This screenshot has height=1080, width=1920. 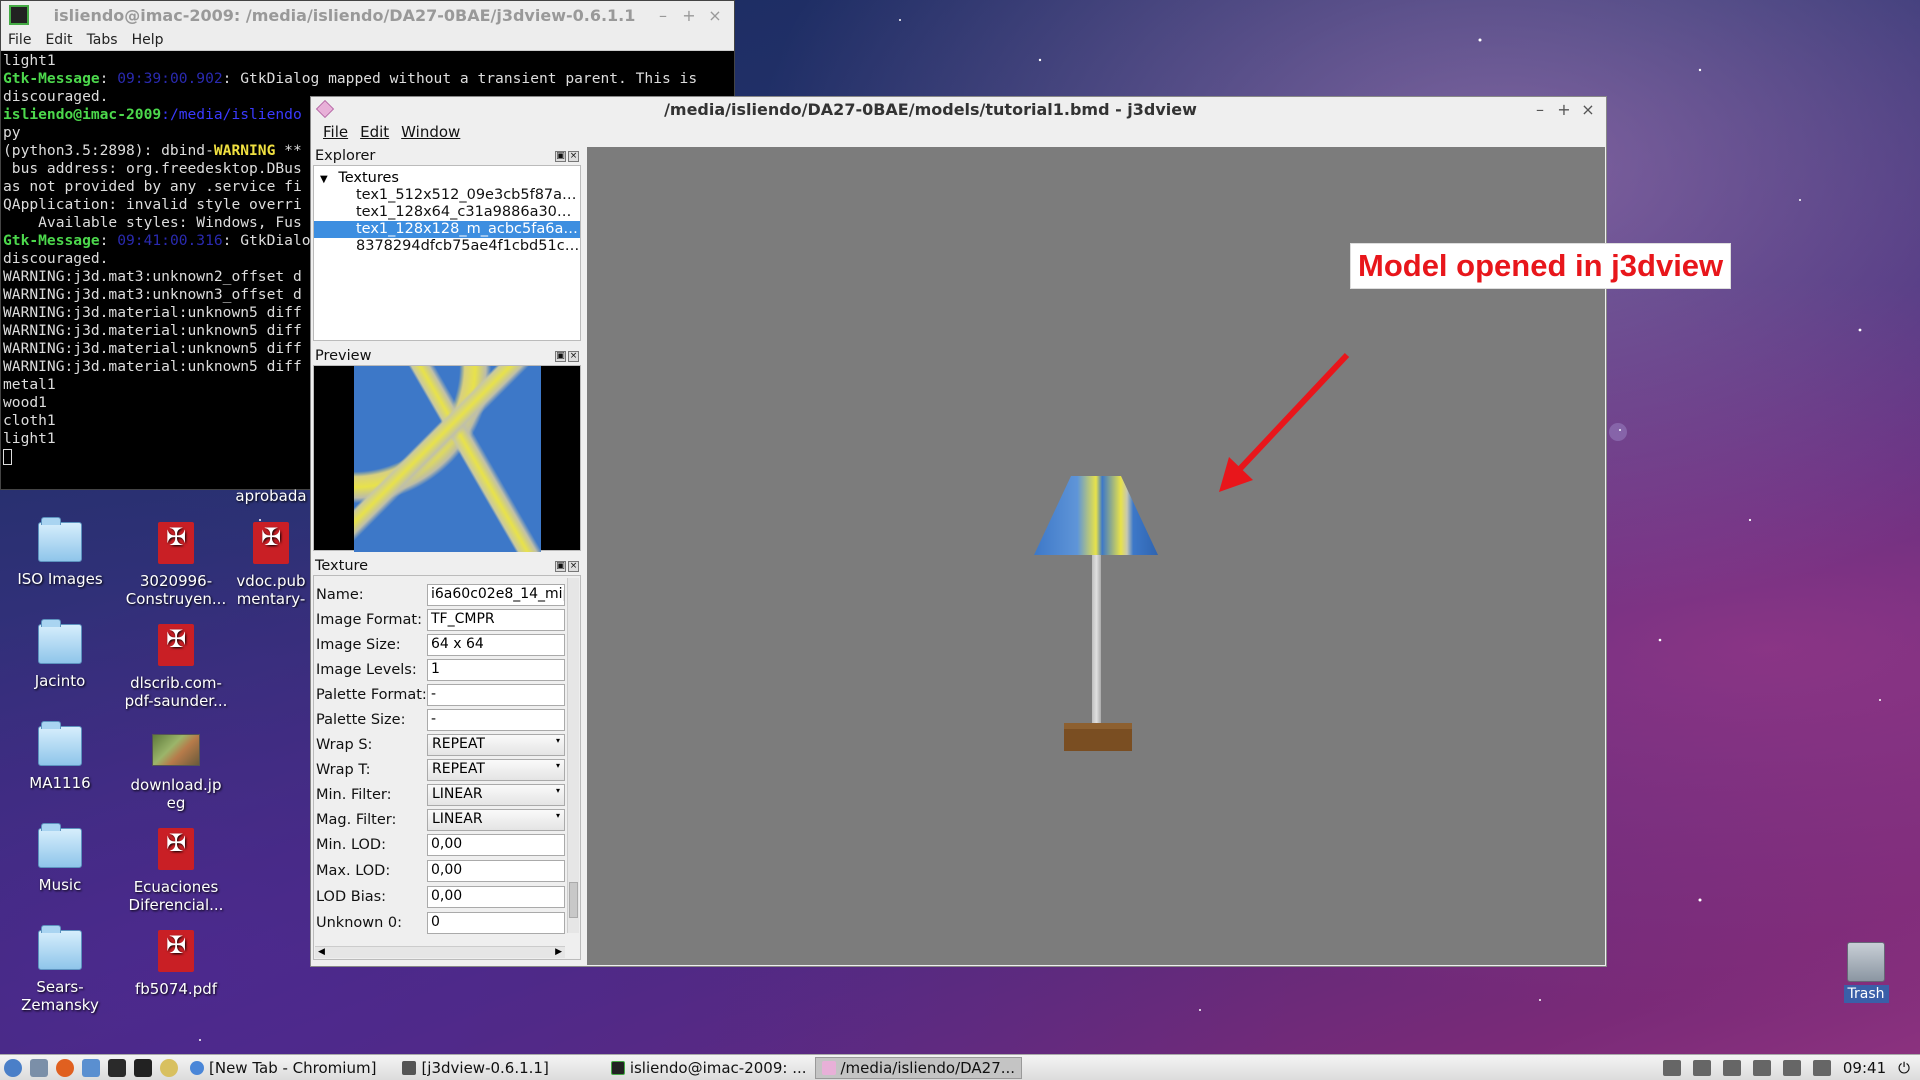 I want to click on keyboard-icon, so click(x=1761, y=1067).